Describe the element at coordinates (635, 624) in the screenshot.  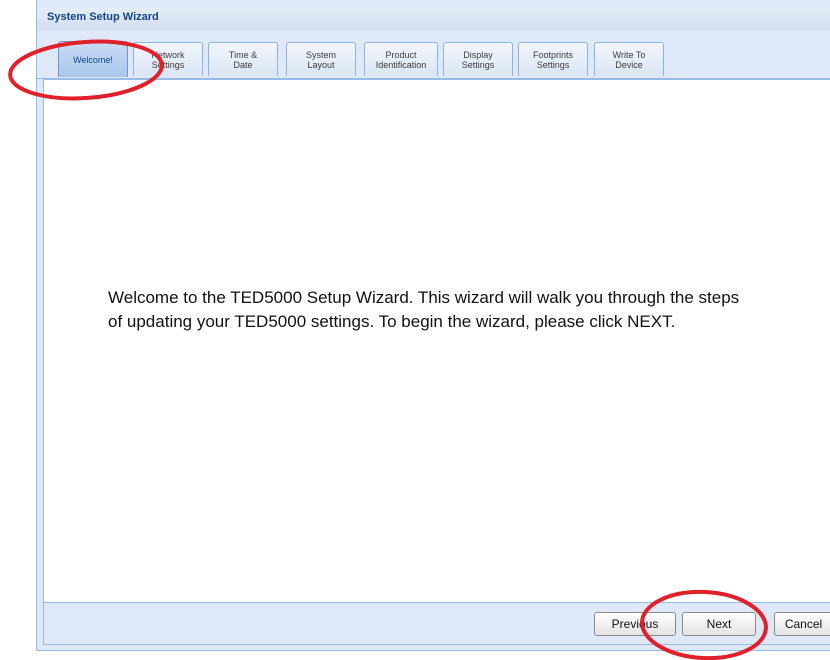
I see `previous-button: Previous` at that location.